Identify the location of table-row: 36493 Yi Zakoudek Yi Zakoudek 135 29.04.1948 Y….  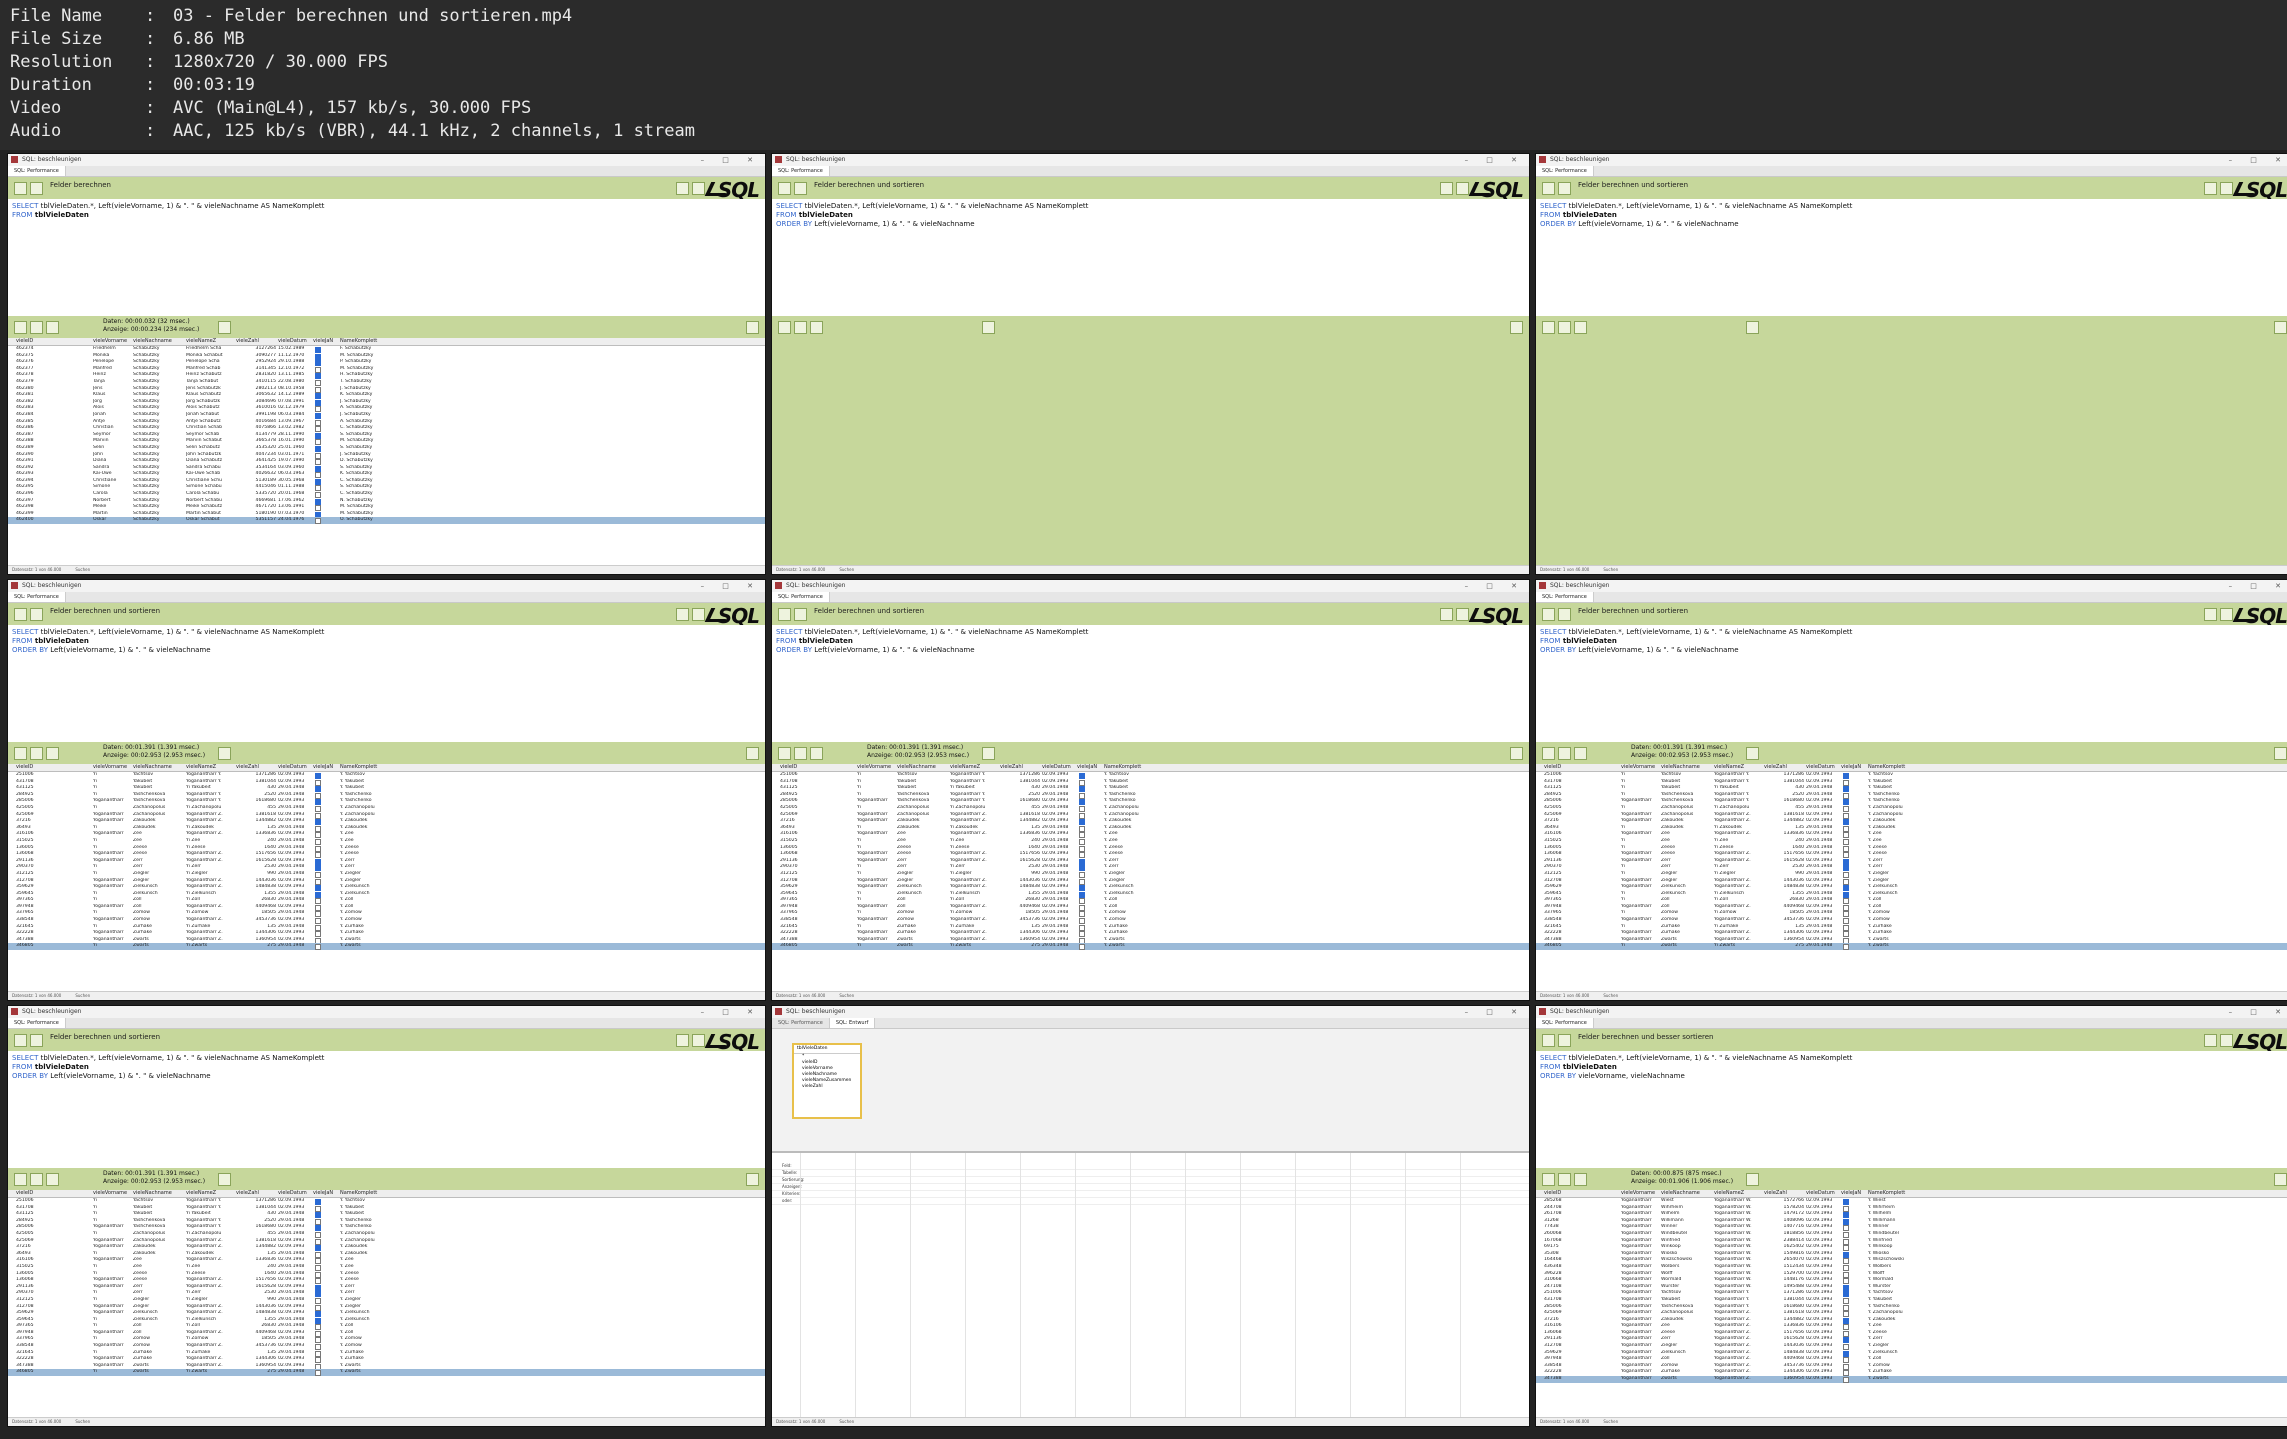
(1911, 828).